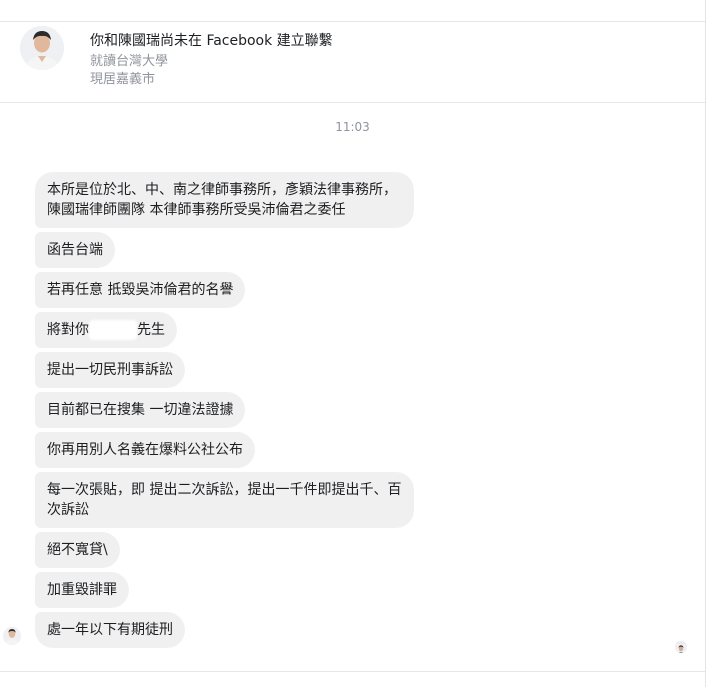 The image size is (720, 687). I want to click on message-bubble: 處一年以下有期徒刑, so click(110, 630).